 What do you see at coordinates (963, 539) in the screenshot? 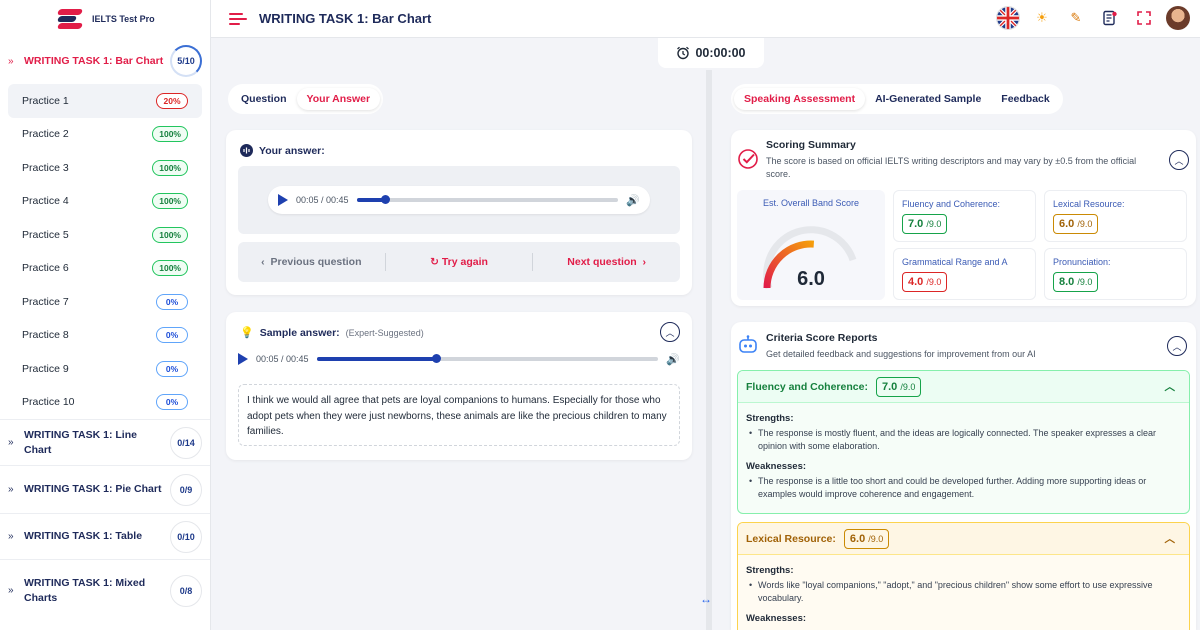
I see `criteria-lexical-header: Lexical Resource: 6.0 /9.0 ︿` at bounding box center [963, 539].